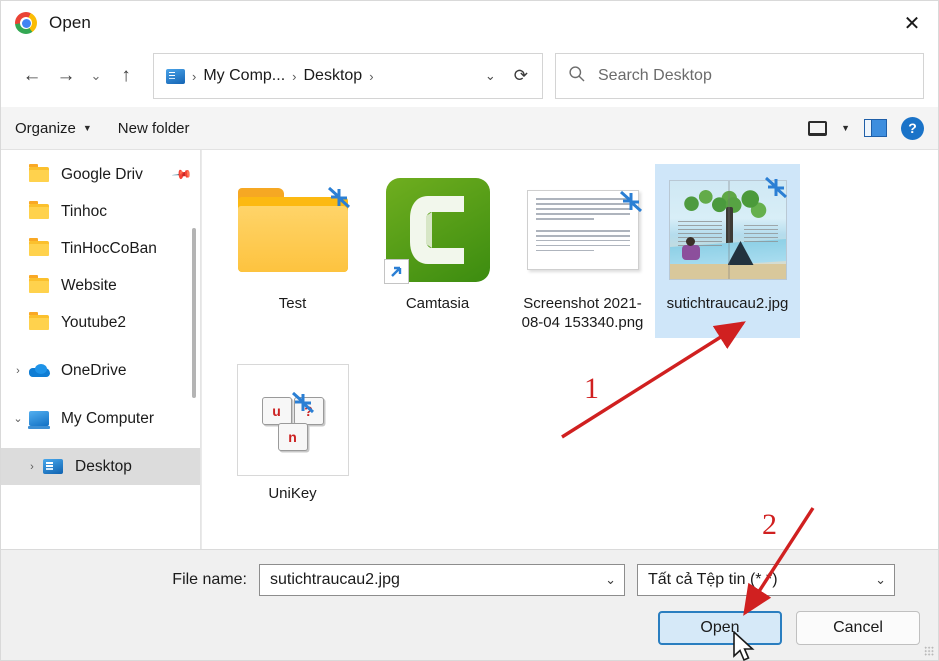 The height and width of the screenshot is (661, 939). What do you see at coordinates (582, 313) in the screenshot?
I see `file-name-label: Screenshot 2021-08-04 153340.png` at bounding box center [582, 313].